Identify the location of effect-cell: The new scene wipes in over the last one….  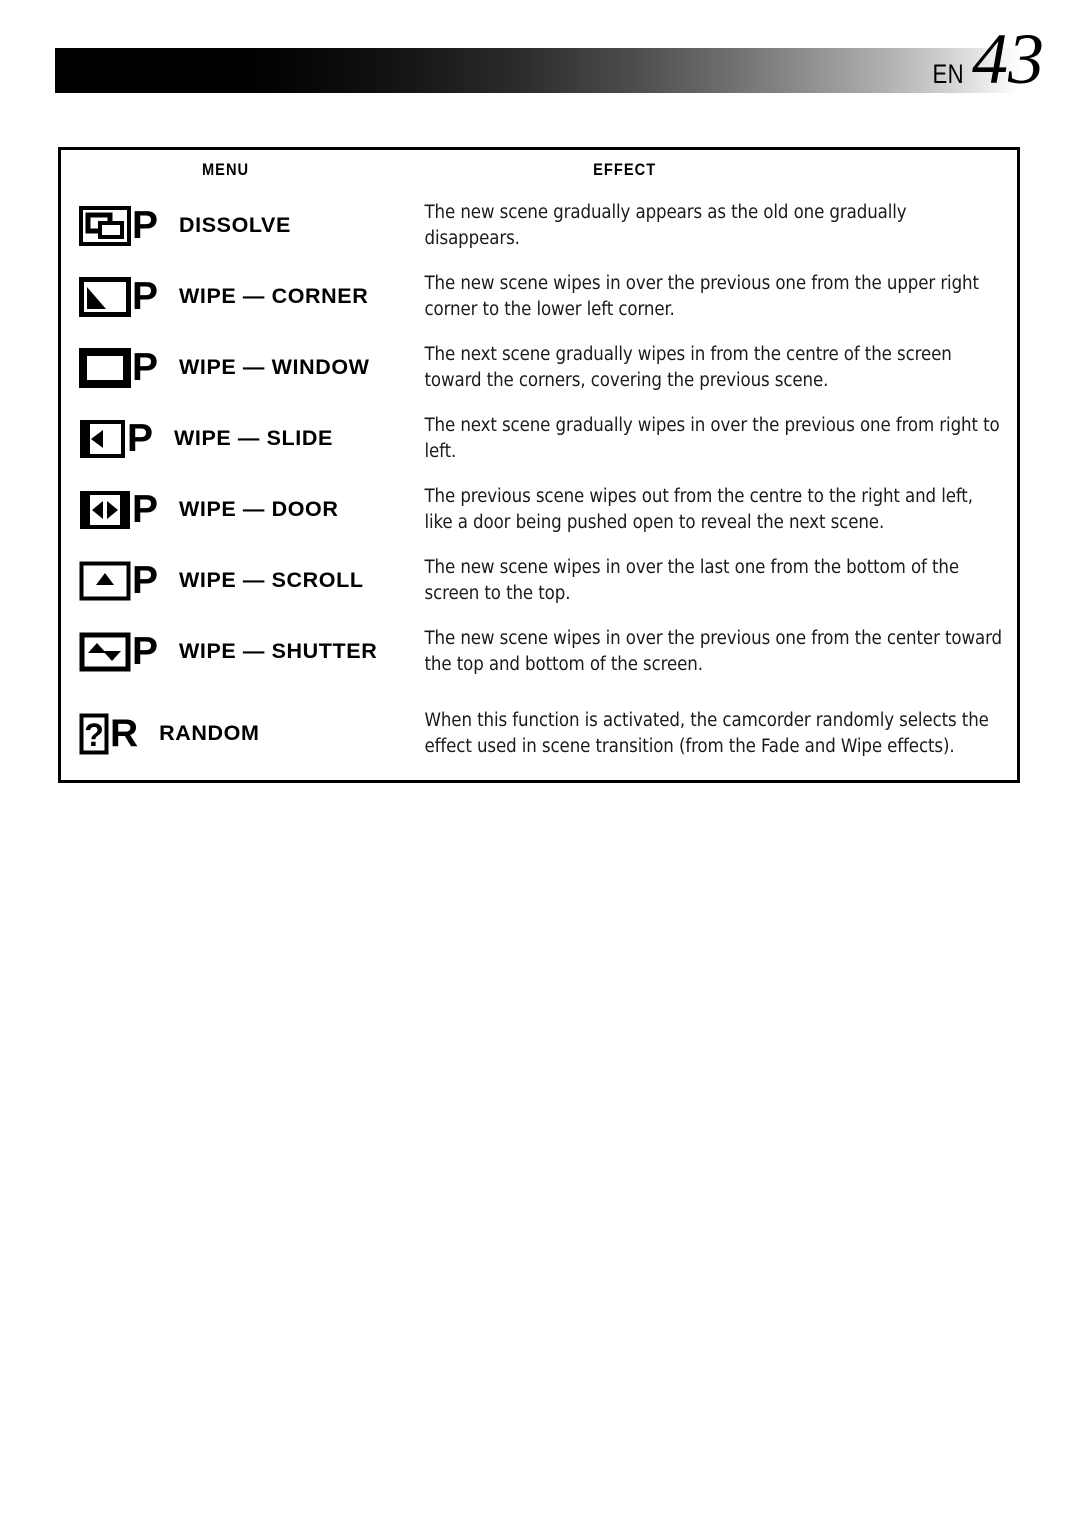
(712, 580).